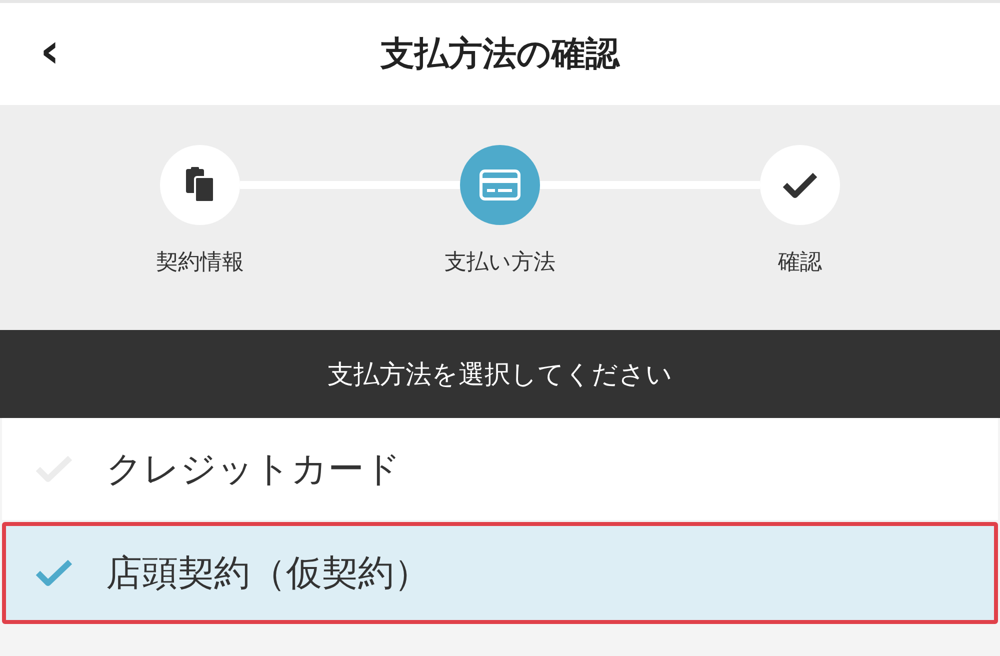  What do you see at coordinates (500, 263) in the screenshot?
I see `step-label: 支払い方法` at bounding box center [500, 263].